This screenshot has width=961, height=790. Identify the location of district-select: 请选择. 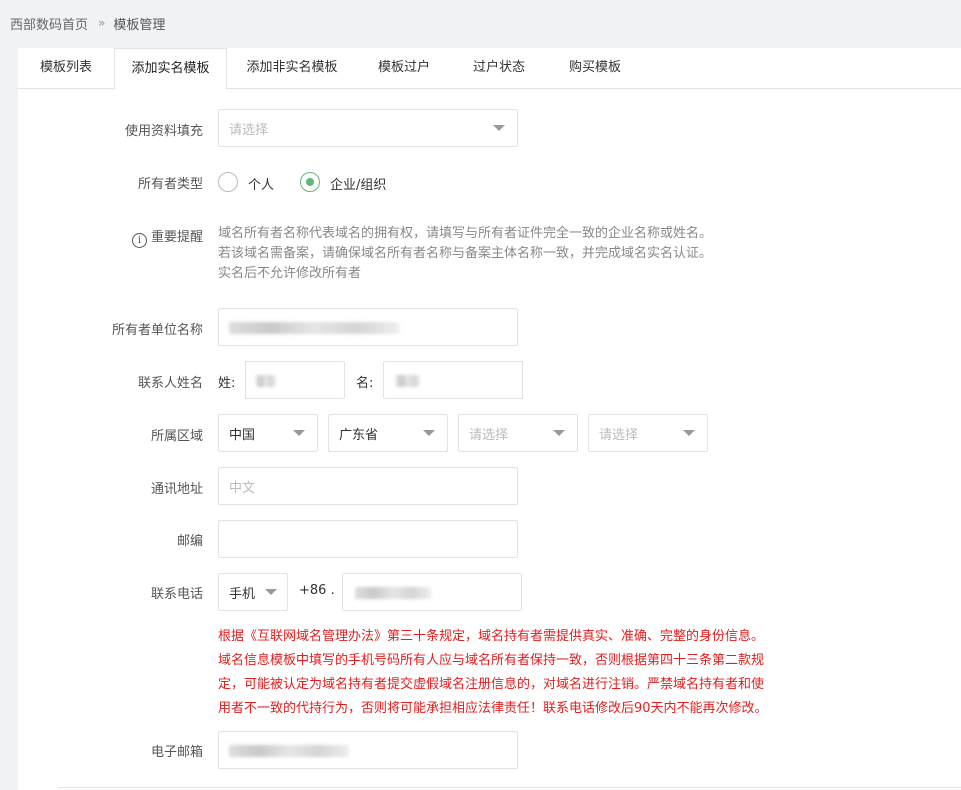
(648, 433).